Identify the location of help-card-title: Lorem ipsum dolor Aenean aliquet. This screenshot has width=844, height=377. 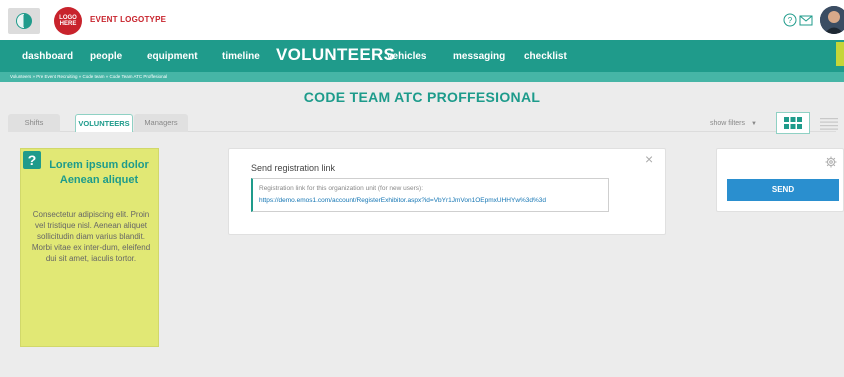
(99, 172).